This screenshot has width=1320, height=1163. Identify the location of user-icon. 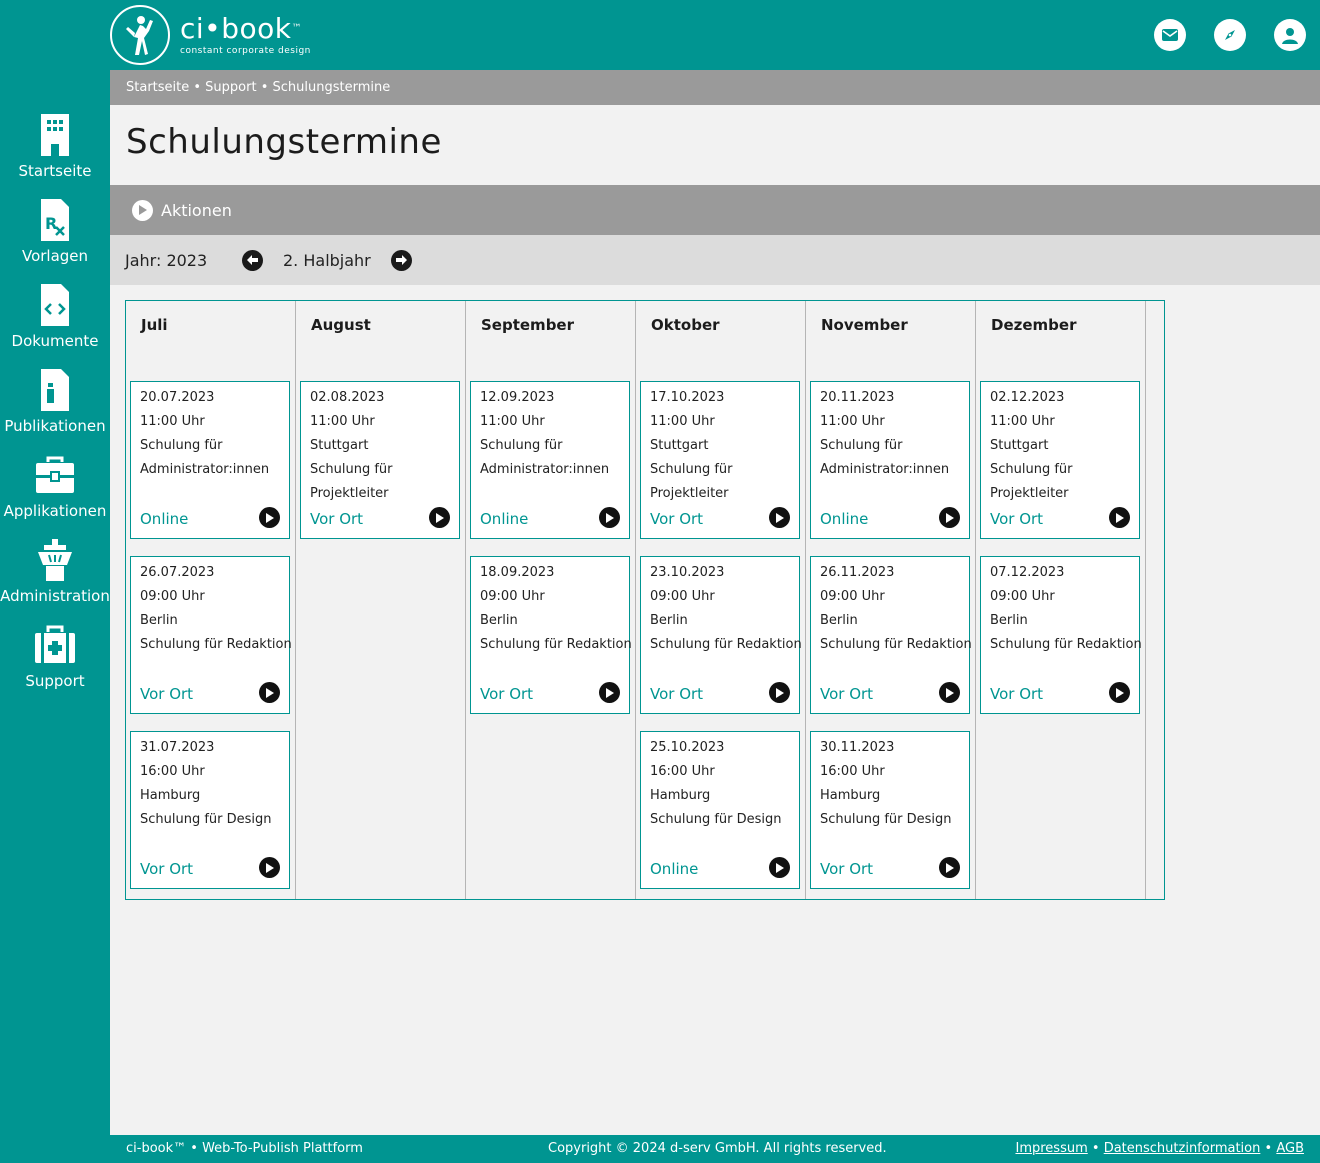
(1290, 35).